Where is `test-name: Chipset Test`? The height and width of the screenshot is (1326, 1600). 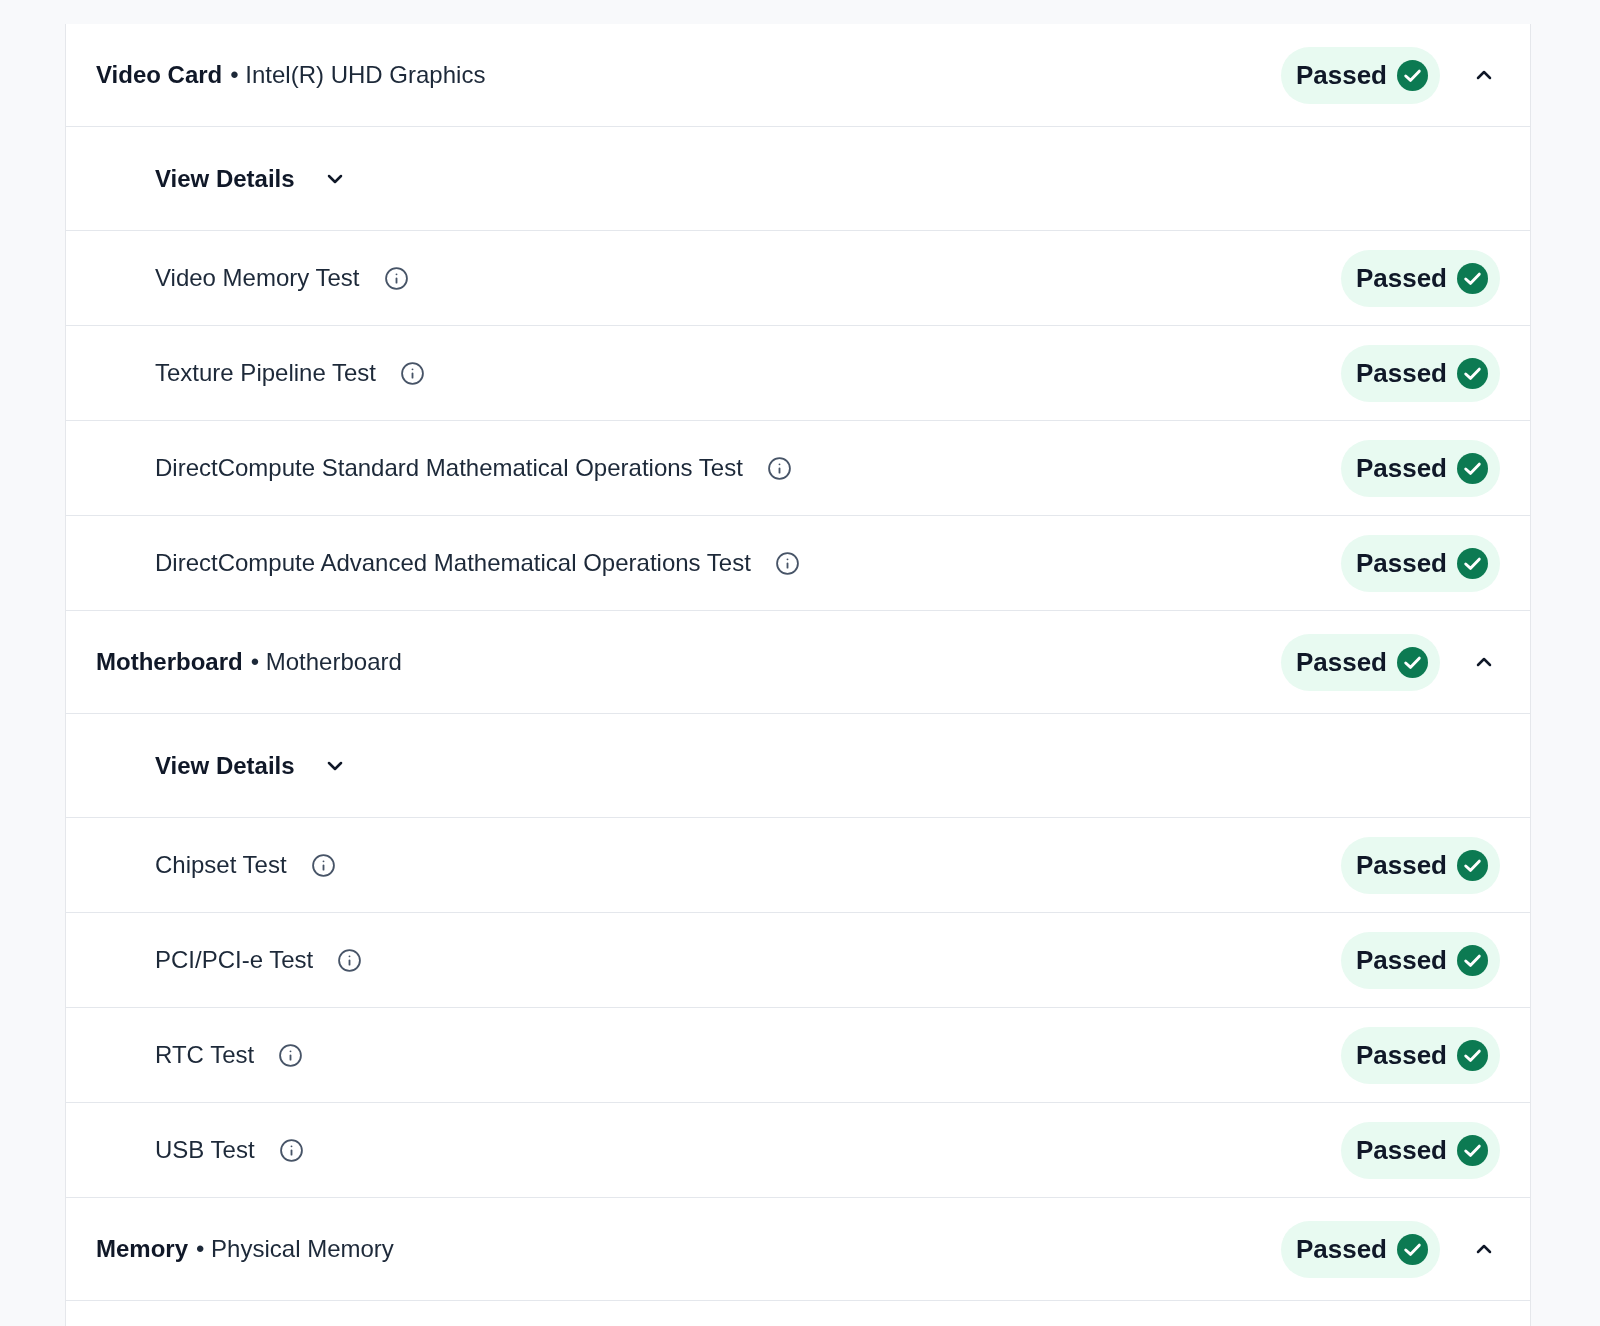 test-name: Chipset Test is located at coordinates (221, 865).